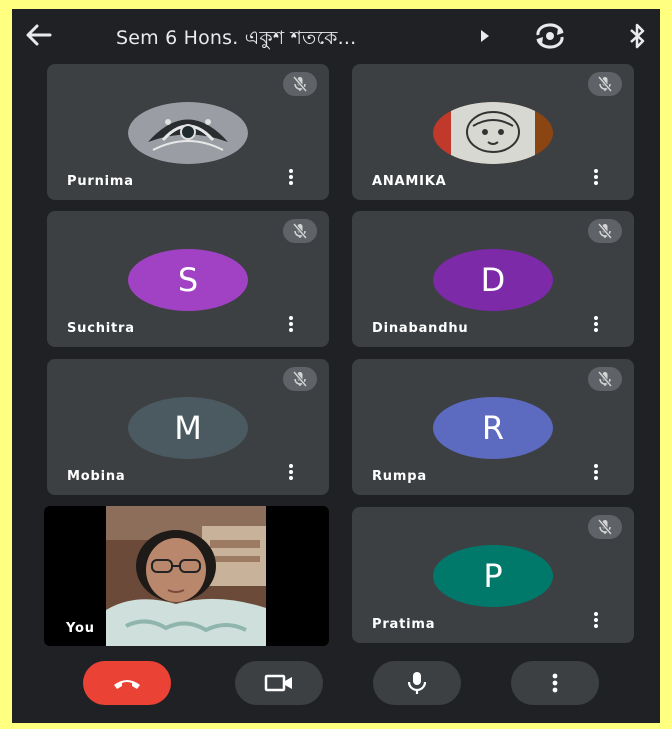 This screenshot has height=729, width=672. Describe the element at coordinates (38, 35) in the screenshot. I see `back-arrow-icon` at that location.